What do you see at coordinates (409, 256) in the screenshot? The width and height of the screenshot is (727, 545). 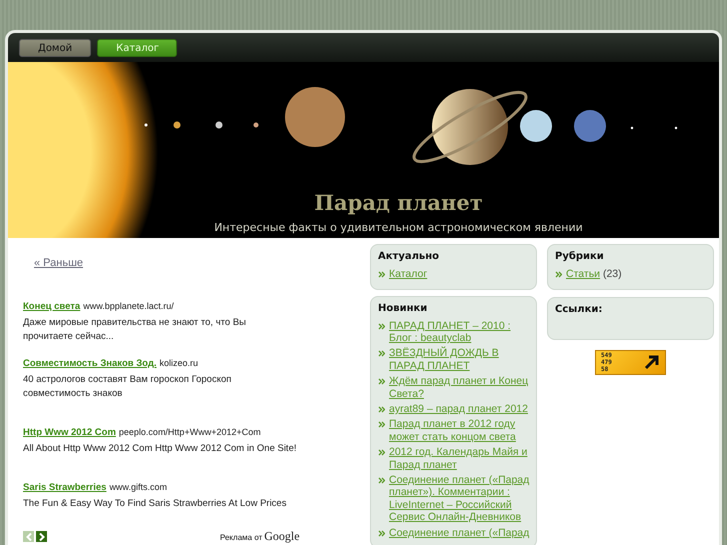 I see `widget-title: Актуально` at bounding box center [409, 256].